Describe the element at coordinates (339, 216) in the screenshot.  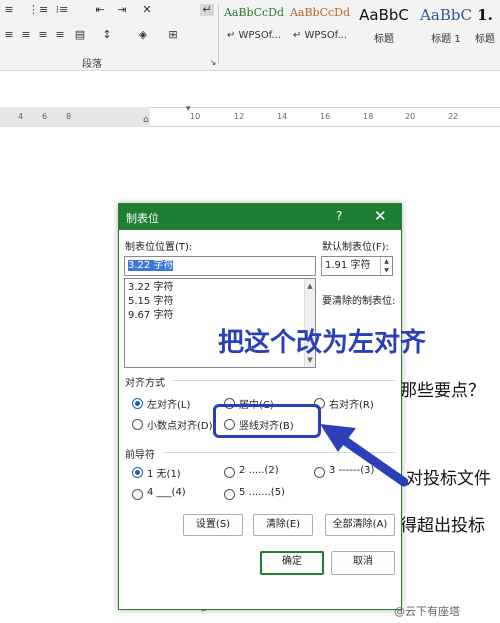
I see `help-icon: ?` at that location.